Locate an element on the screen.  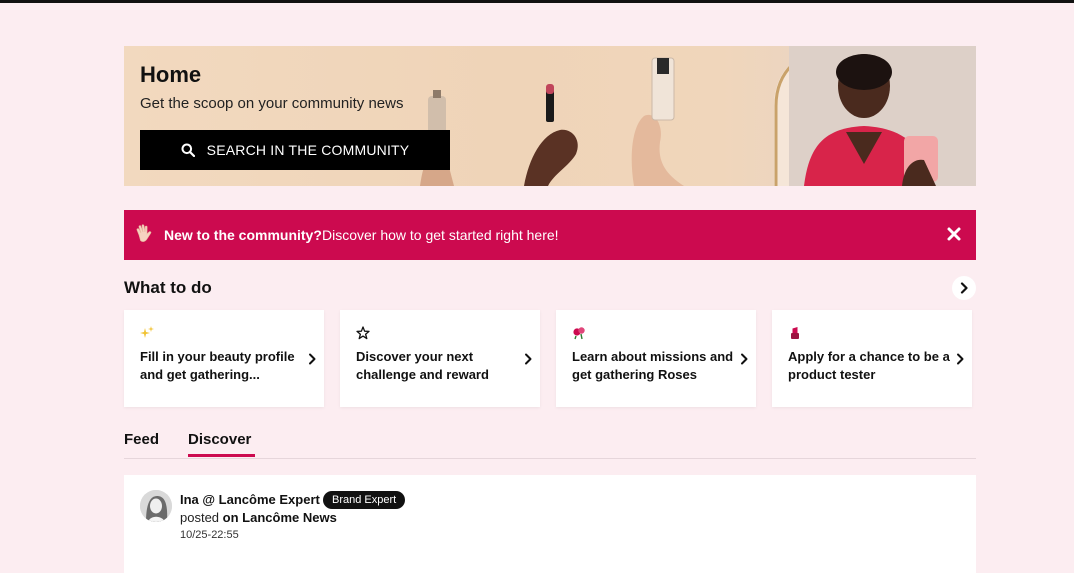
sparkles-icon is located at coordinates (147, 332).